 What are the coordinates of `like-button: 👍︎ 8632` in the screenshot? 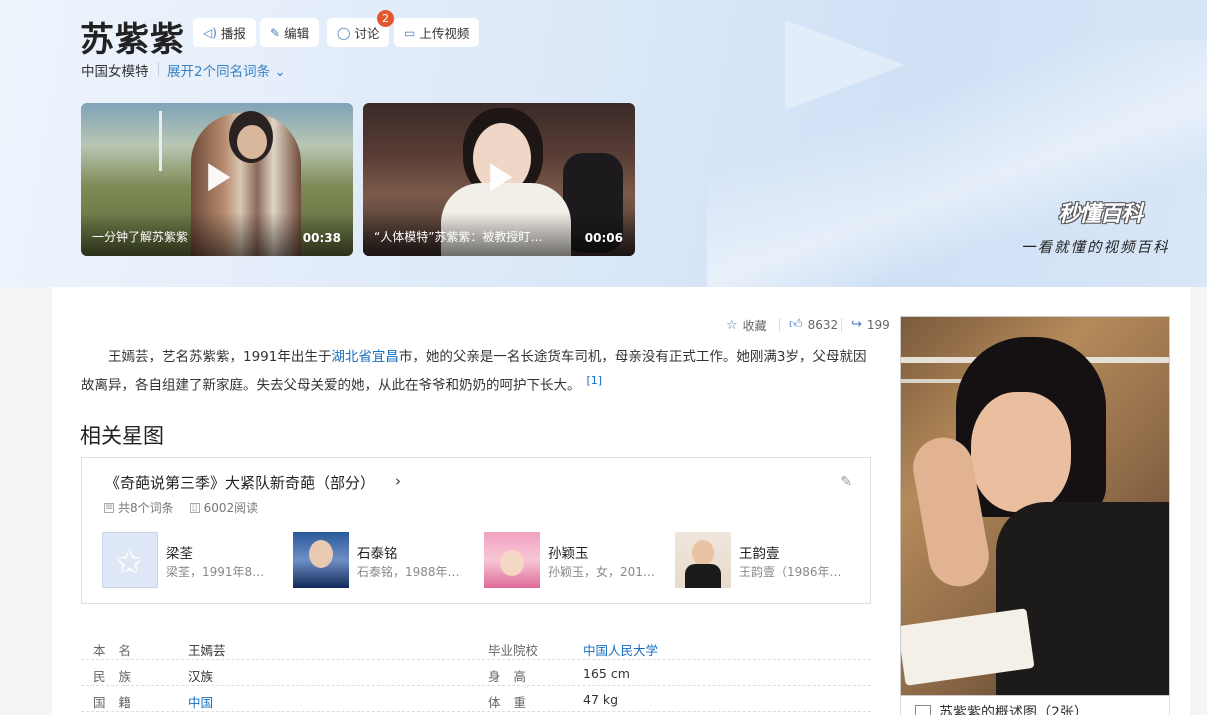 It's located at (813, 324).